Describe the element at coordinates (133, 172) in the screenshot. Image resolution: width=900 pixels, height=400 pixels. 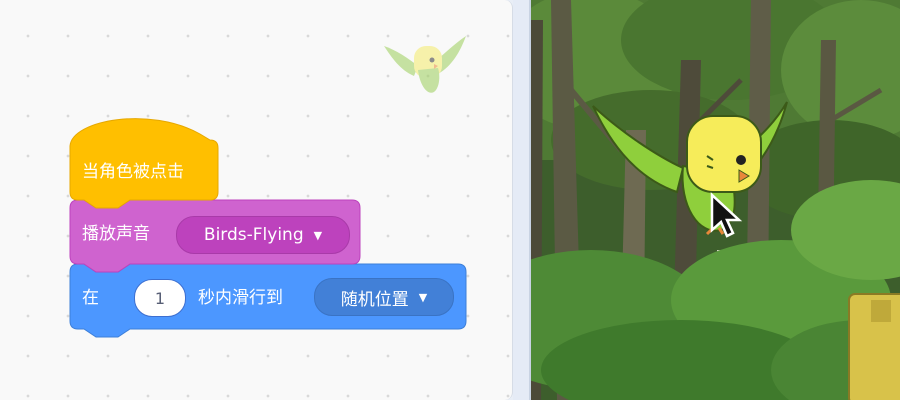
I see `hat-block-label: 当角色被点击` at that location.